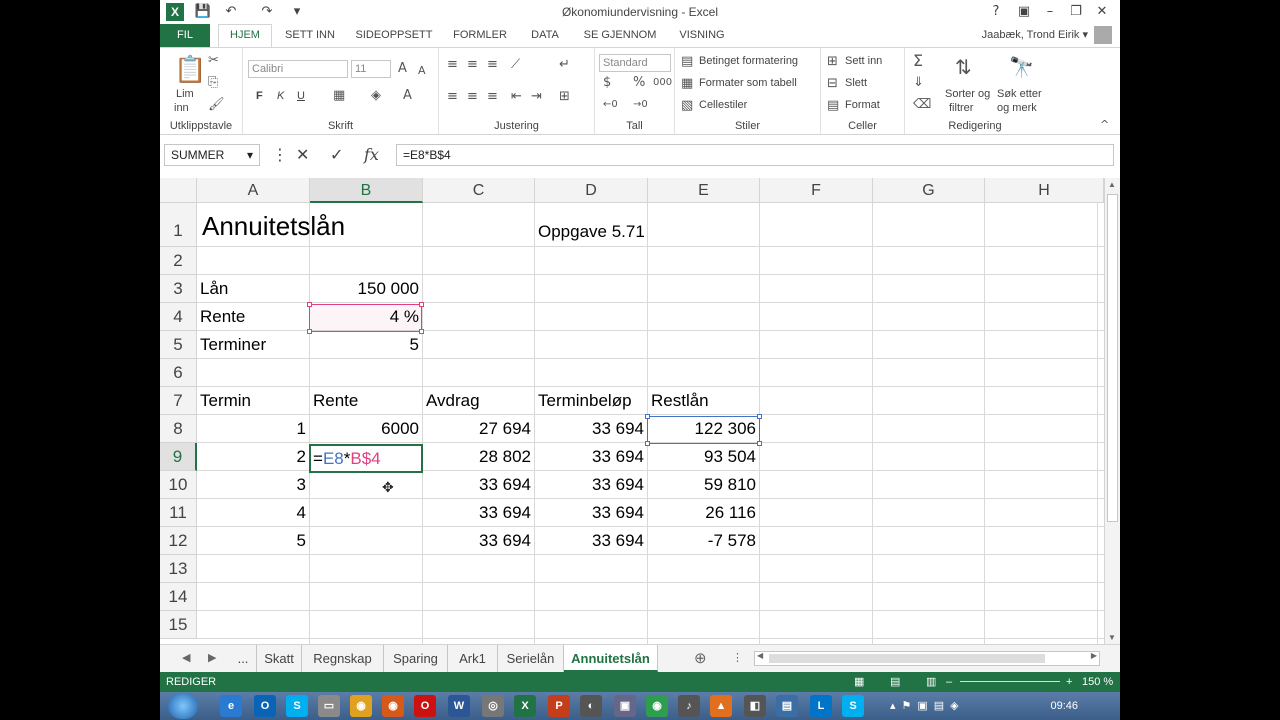 The width and height of the screenshot is (1280, 720). What do you see at coordinates (1102, 12) in the screenshot?
I see `close-icon: ✕` at bounding box center [1102, 12].